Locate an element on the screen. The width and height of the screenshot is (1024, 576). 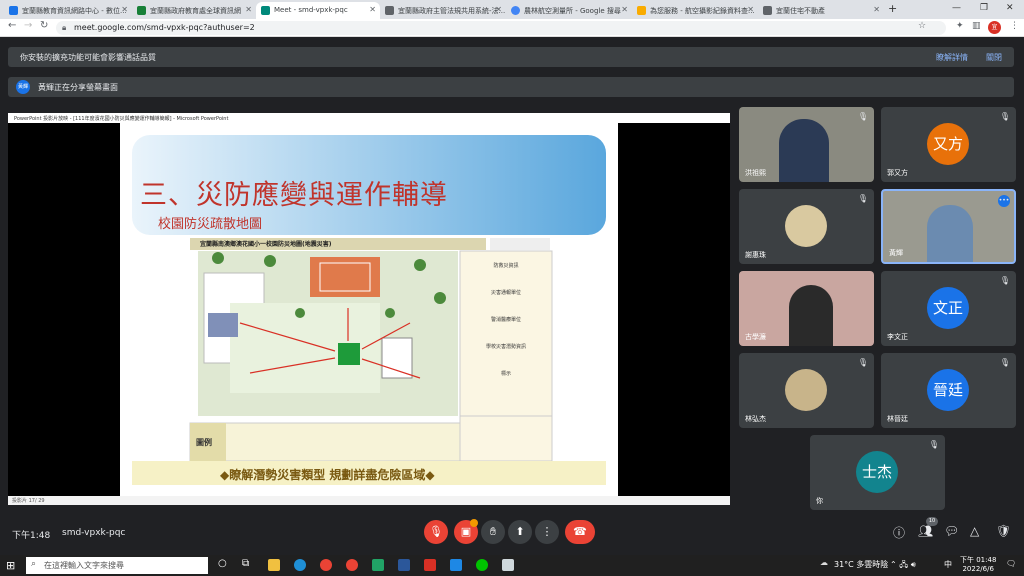
chrome-icon is located at coordinates (326, 565).